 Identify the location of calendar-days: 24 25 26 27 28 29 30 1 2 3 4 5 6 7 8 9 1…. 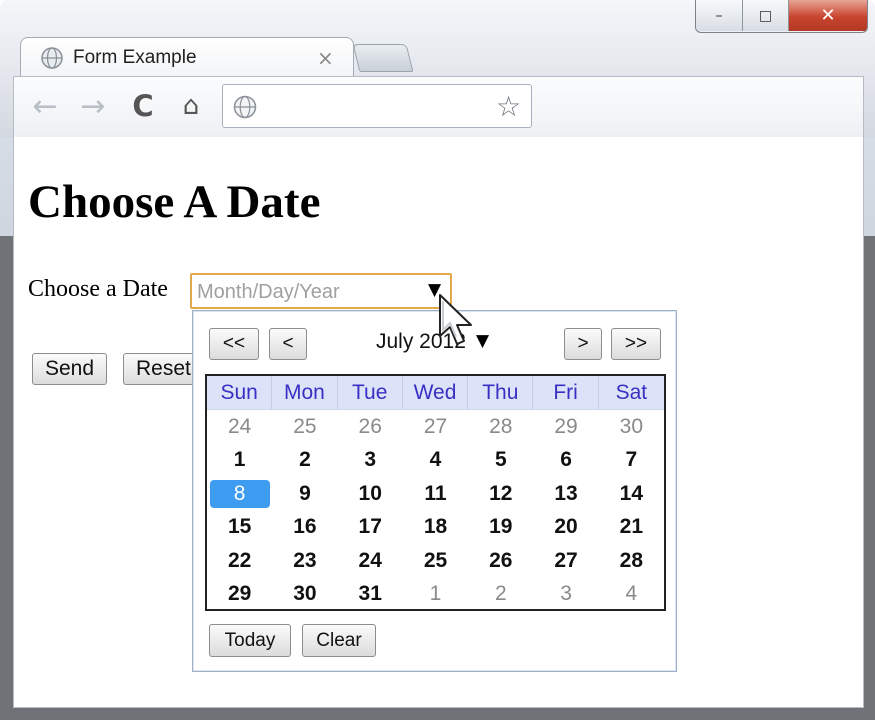
(435, 510).